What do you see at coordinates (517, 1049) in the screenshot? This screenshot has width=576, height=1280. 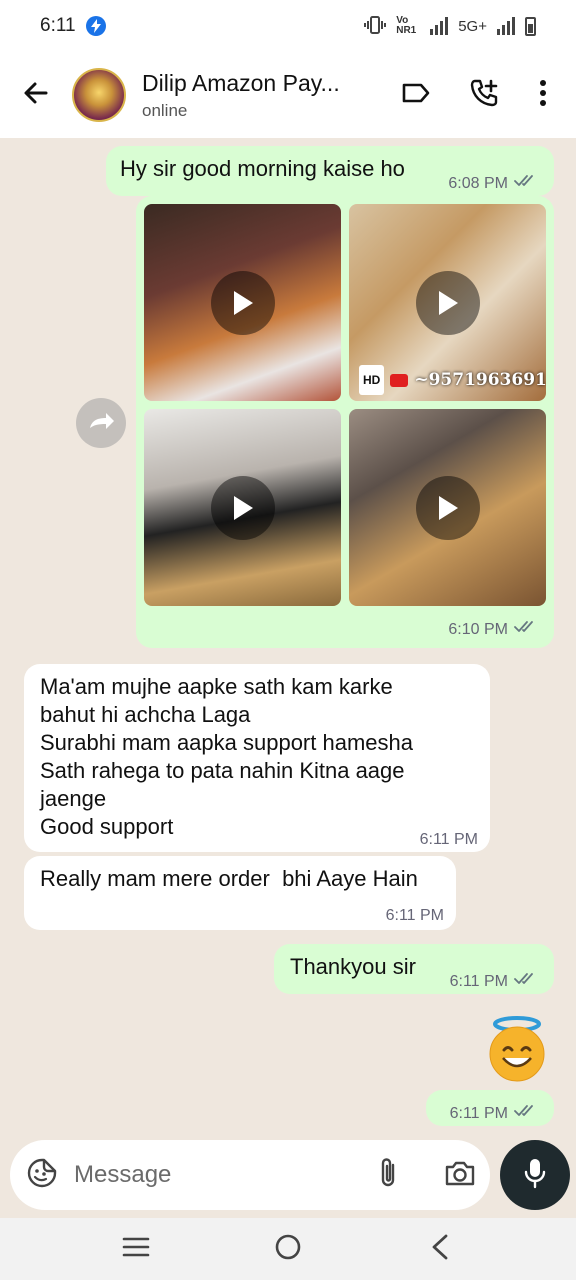 I see `smiling-face-with-halo-icon` at bounding box center [517, 1049].